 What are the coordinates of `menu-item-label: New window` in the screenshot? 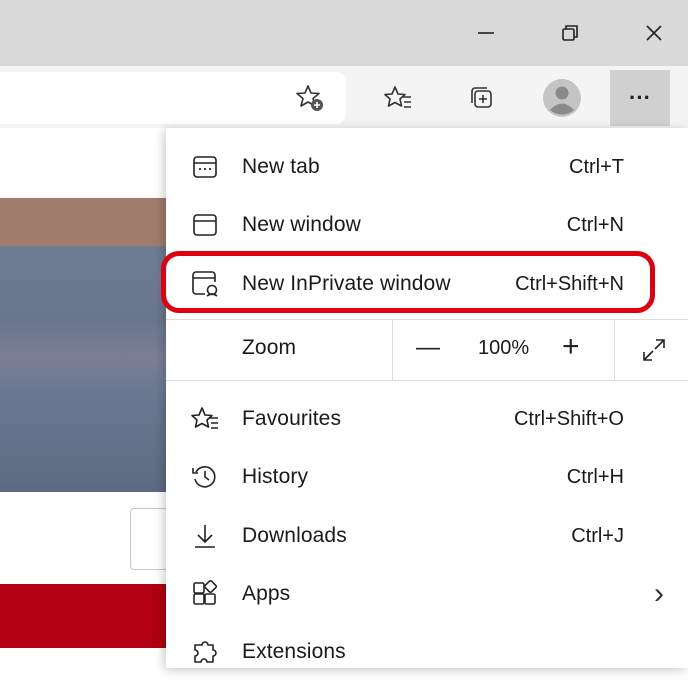 It's located at (301, 224).